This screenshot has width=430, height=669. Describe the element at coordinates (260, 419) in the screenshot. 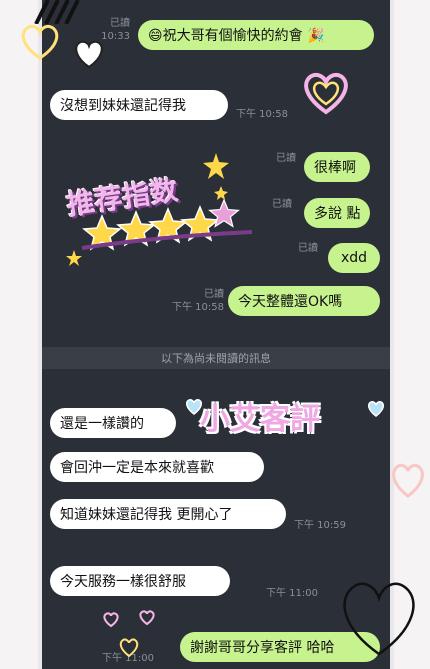

I see `brand-sticker: 小艾客評` at that location.